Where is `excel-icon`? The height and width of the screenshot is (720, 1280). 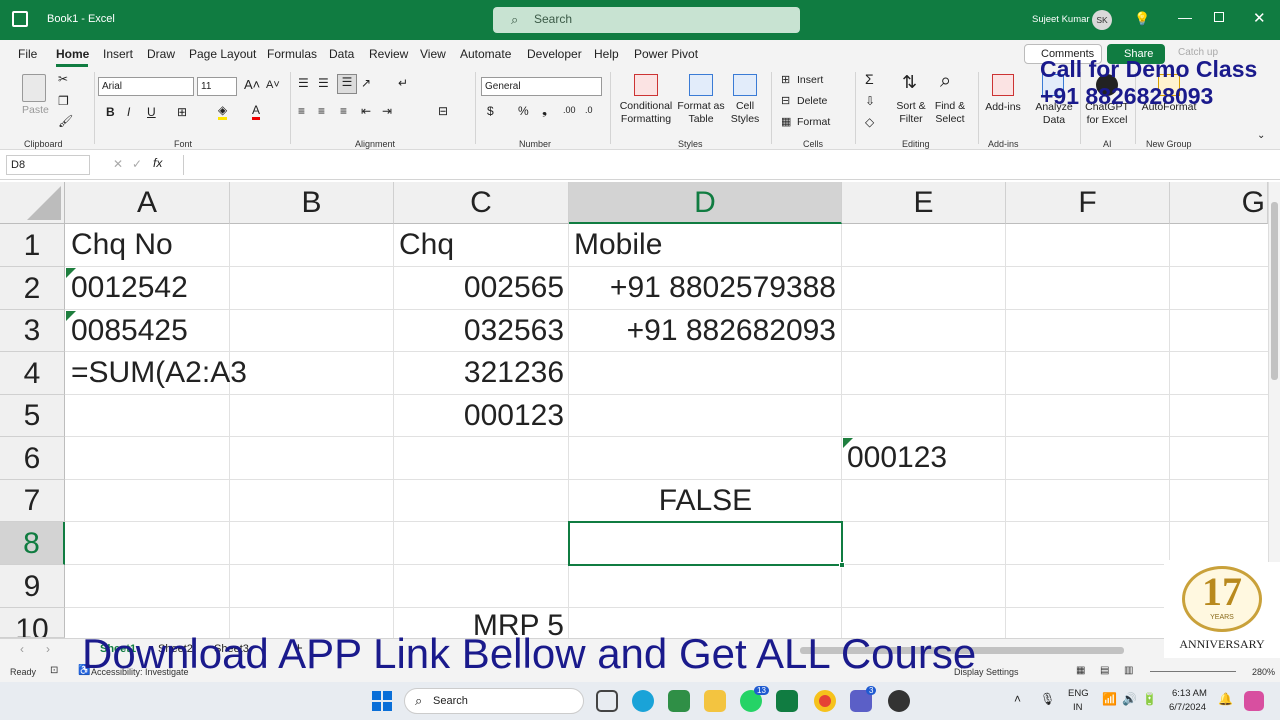 excel-icon is located at coordinates (787, 701).